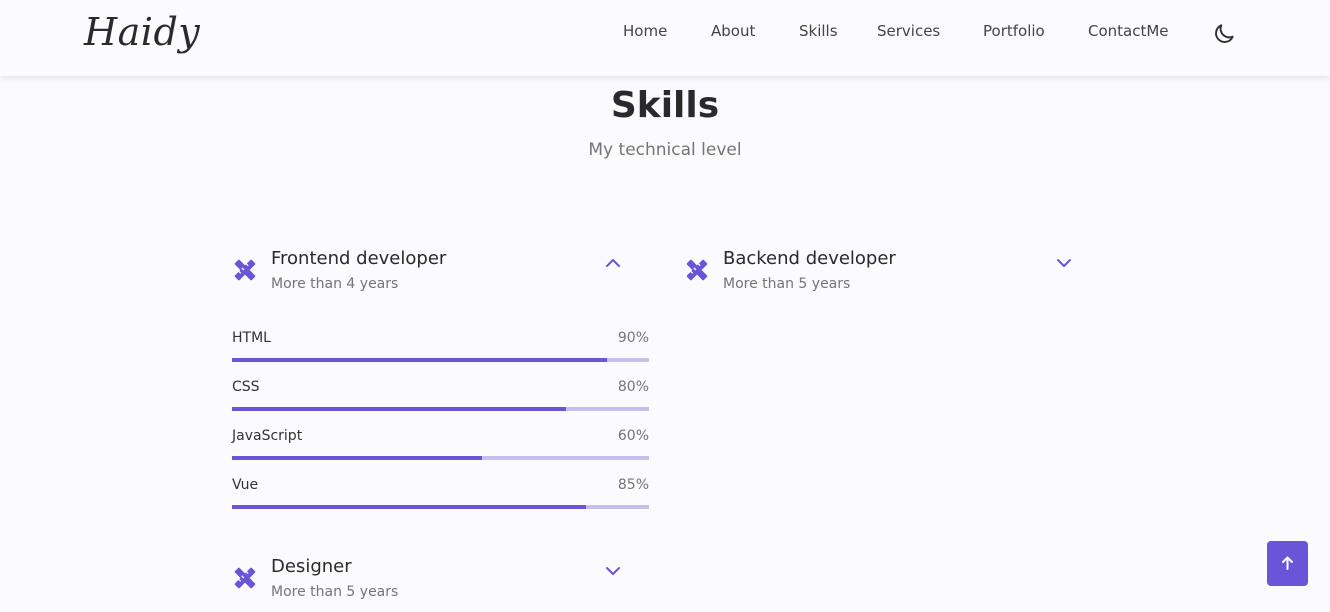 This screenshot has width=1330, height=612. I want to click on skill-percent: 90%, so click(633, 338).